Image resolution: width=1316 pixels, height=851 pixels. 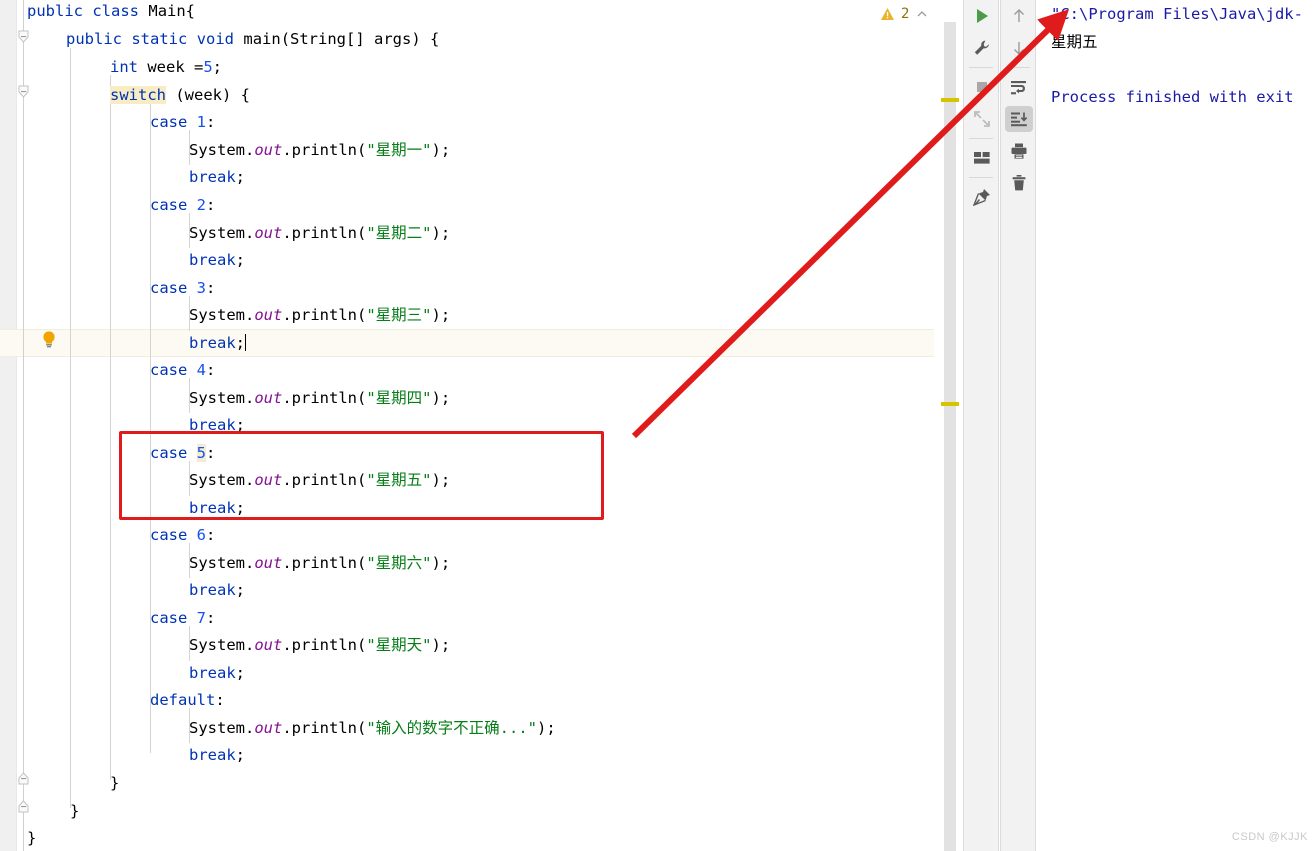 What do you see at coordinates (252, 40) in the screenshot?
I see `code-line: public static void main(String[] args) {` at bounding box center [252, 40].